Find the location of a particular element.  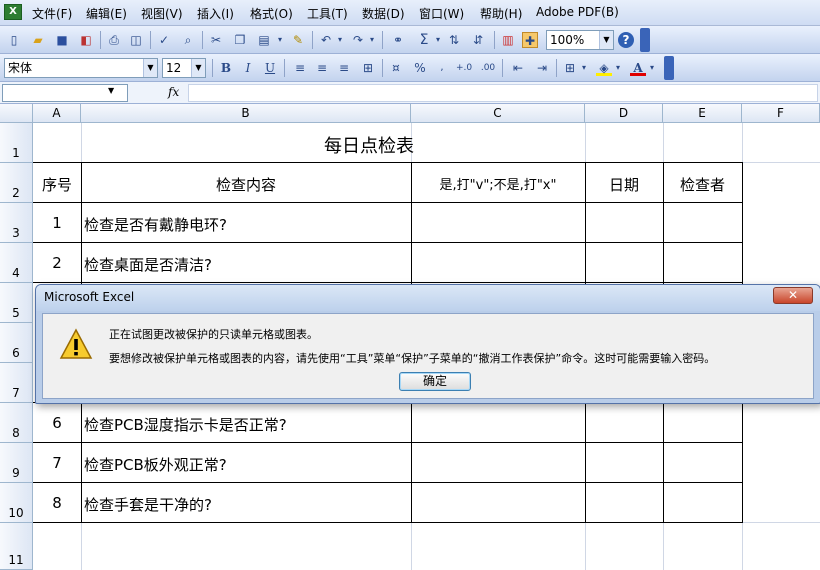

decrease-decimal-icon: .00 is located at coordinates (488, 68).